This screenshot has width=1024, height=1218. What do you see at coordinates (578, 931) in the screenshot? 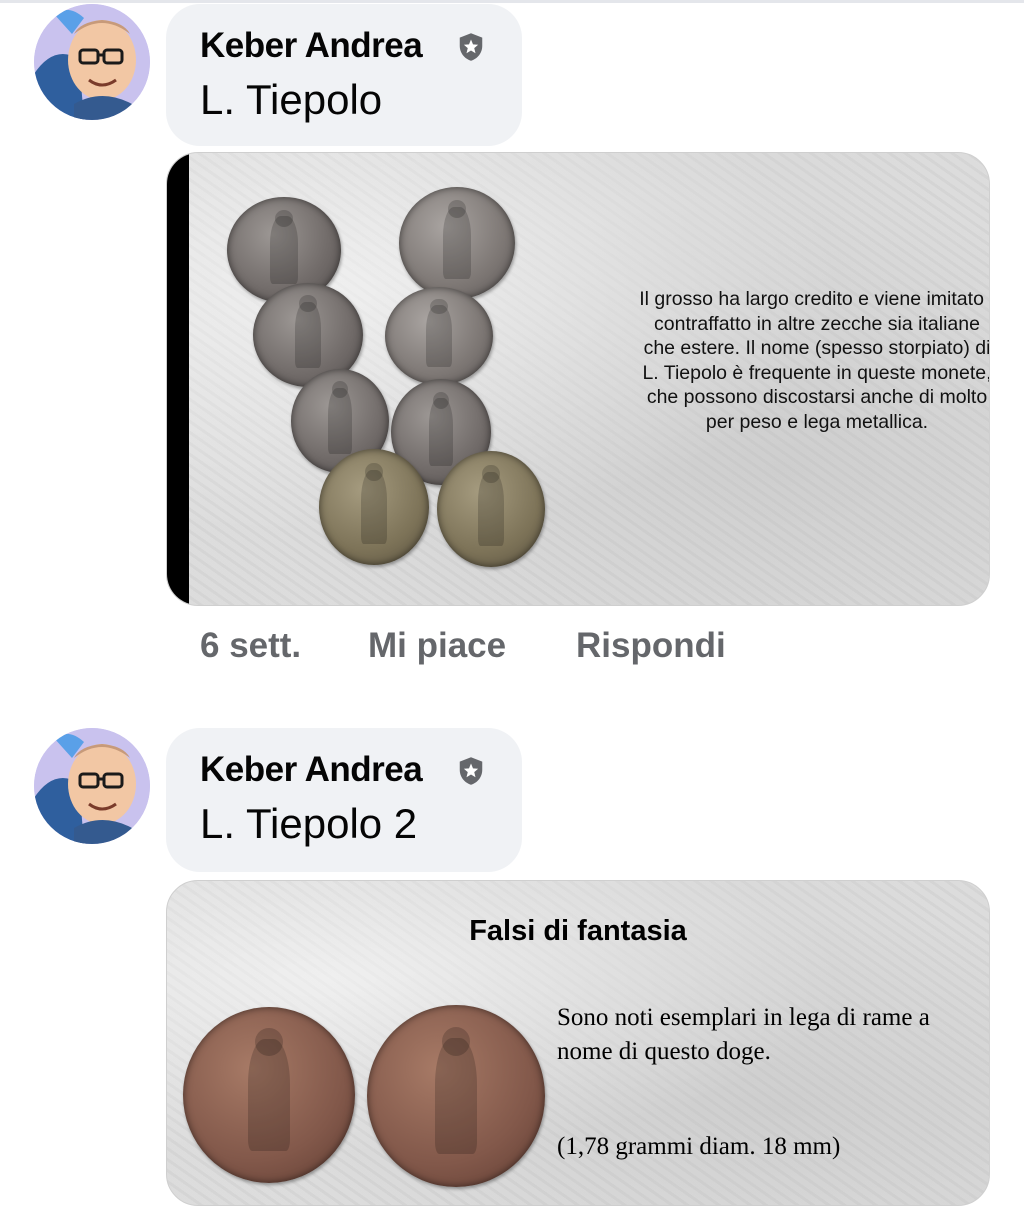
I see `image-title: Falsi di fantasia` at bounding box center [578, 931].